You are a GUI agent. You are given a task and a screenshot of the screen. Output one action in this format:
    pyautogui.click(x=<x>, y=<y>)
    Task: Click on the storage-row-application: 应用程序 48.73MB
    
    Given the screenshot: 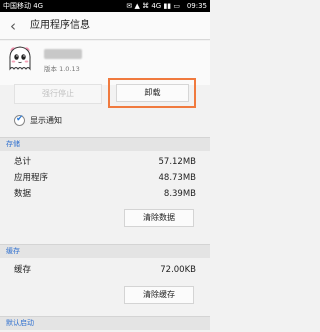 What is the action you would take?
    pyautogui.click(x=105, y=178)
    